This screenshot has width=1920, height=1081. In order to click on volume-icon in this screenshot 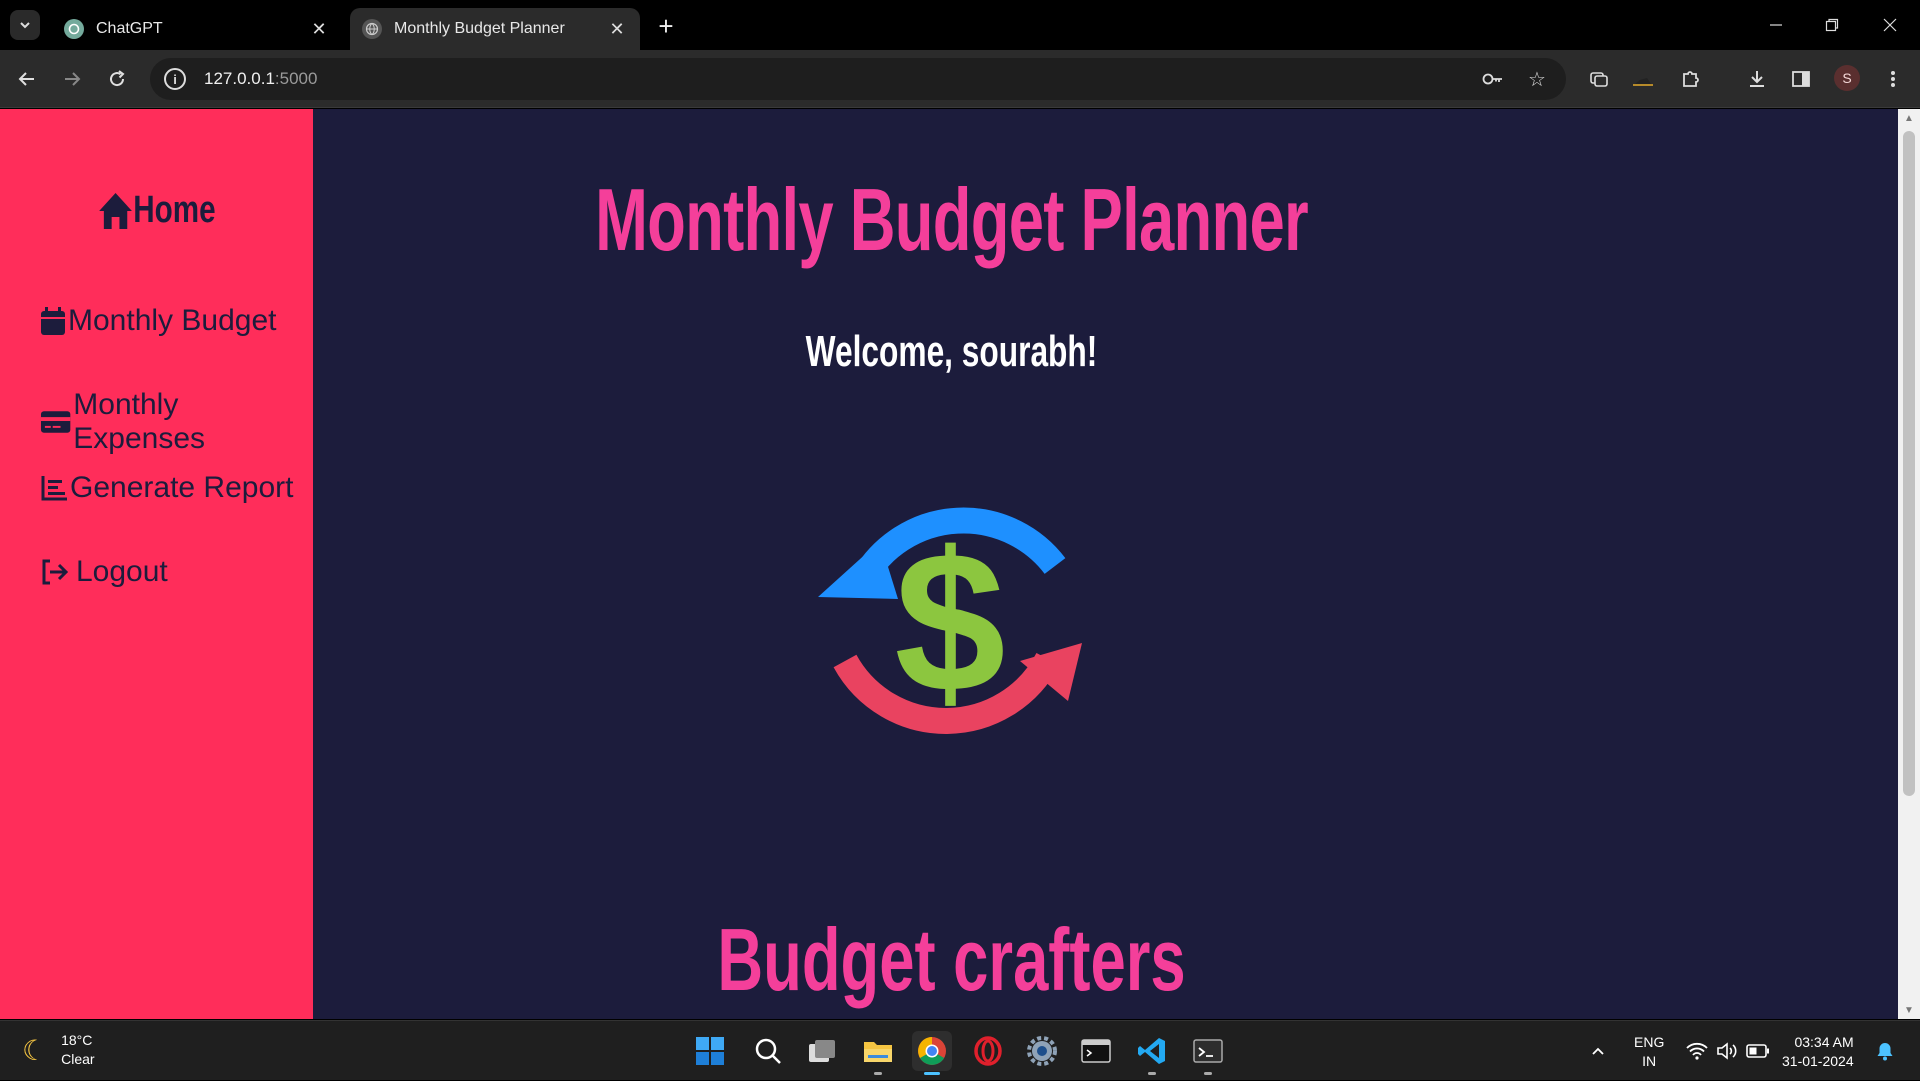, I will do `click(1727, 1051)`.